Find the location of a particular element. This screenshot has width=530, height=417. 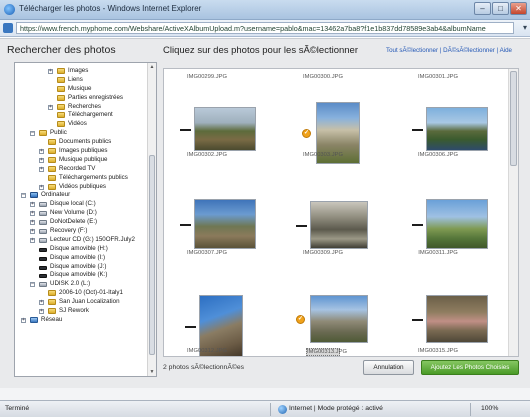

tree-item: Disque amovible (J:) is located at coordinates (81, 267).